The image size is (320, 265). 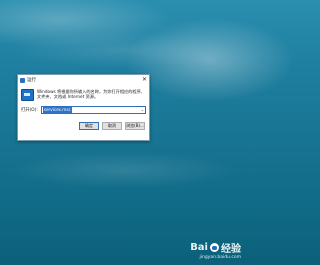 I want to click on watermark-brand: Bai 经验, so click(x=215, y=247).